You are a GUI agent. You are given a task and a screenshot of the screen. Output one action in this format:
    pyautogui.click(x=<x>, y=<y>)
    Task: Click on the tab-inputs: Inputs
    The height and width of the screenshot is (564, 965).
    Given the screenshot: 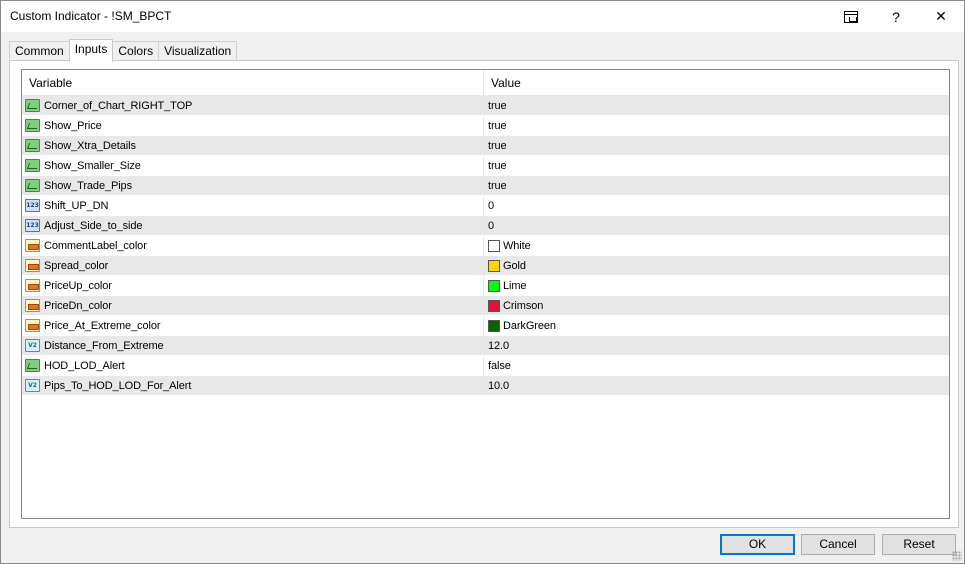 What is the action you would take?
    pyautogui.click(x=91, y=50)
    